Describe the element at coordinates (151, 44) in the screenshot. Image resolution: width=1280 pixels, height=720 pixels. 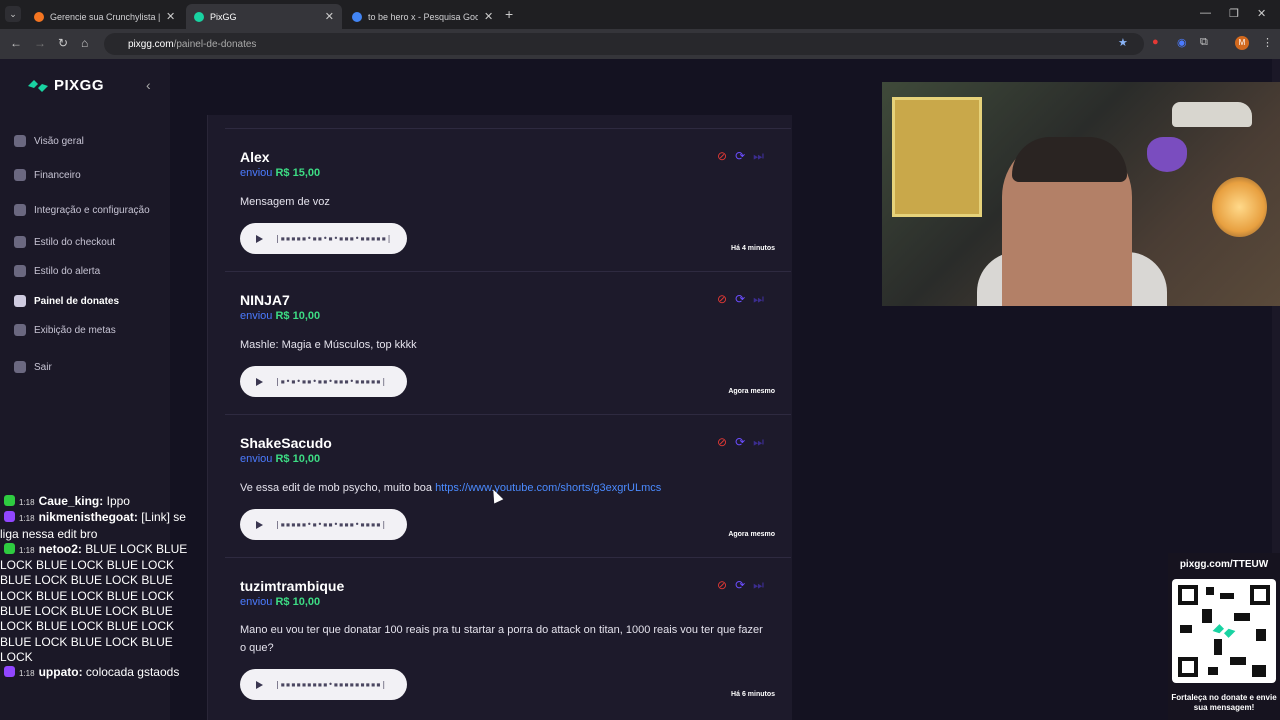
I see `url-host: pixgg.com` at that location.